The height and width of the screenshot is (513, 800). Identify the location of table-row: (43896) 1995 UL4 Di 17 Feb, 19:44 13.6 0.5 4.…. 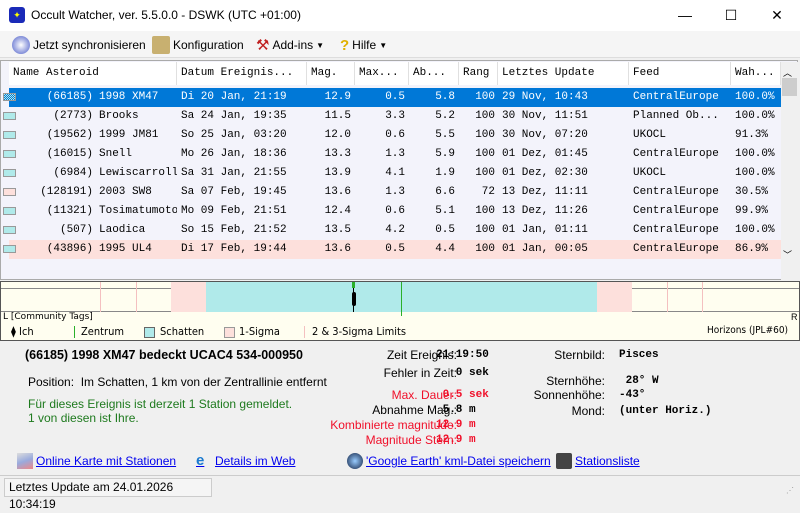
(392, 249).